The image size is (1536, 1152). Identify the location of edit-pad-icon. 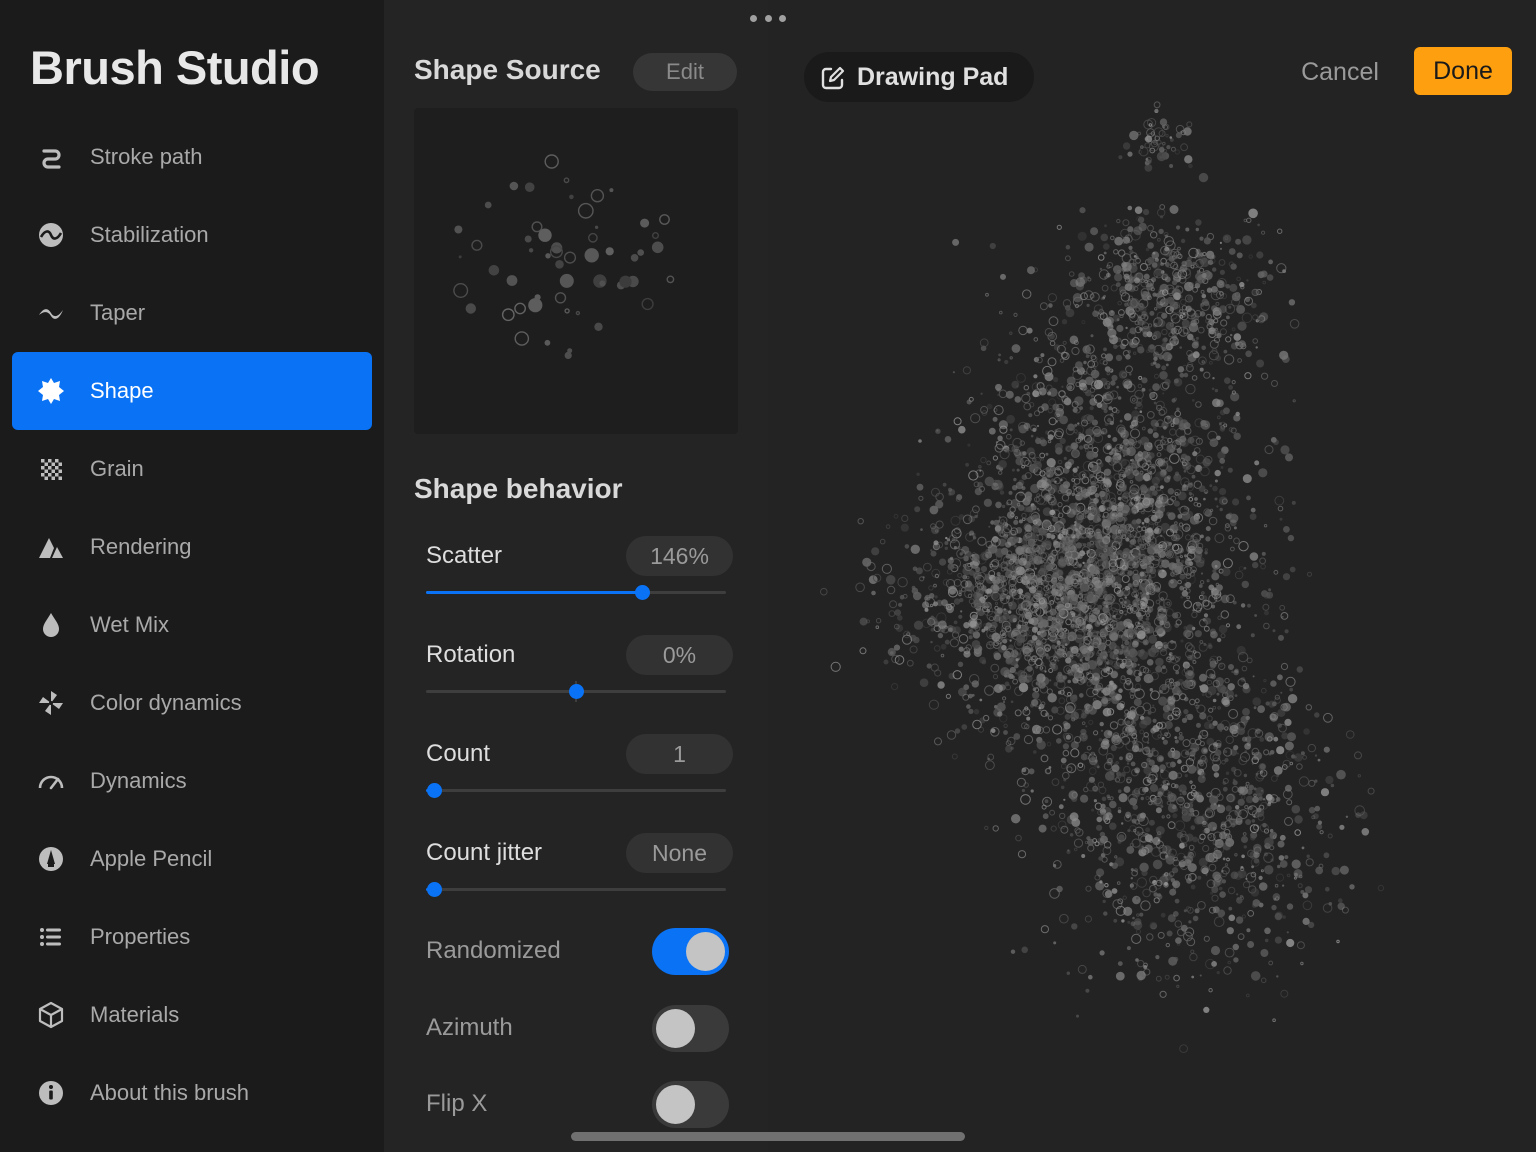
(833, 78).